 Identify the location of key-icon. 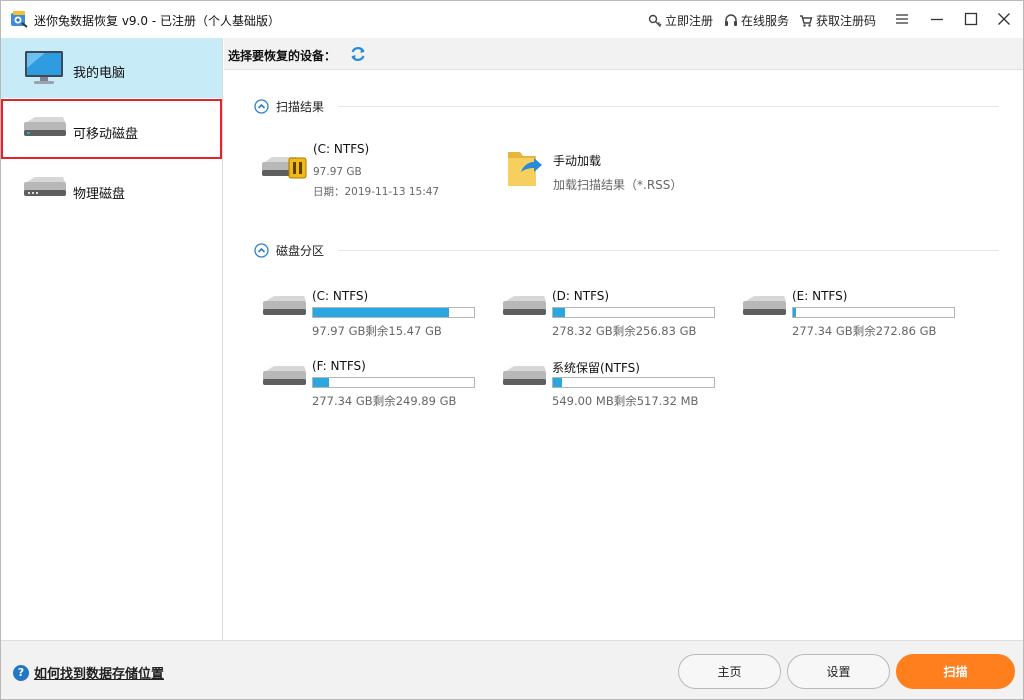
(655, 20).